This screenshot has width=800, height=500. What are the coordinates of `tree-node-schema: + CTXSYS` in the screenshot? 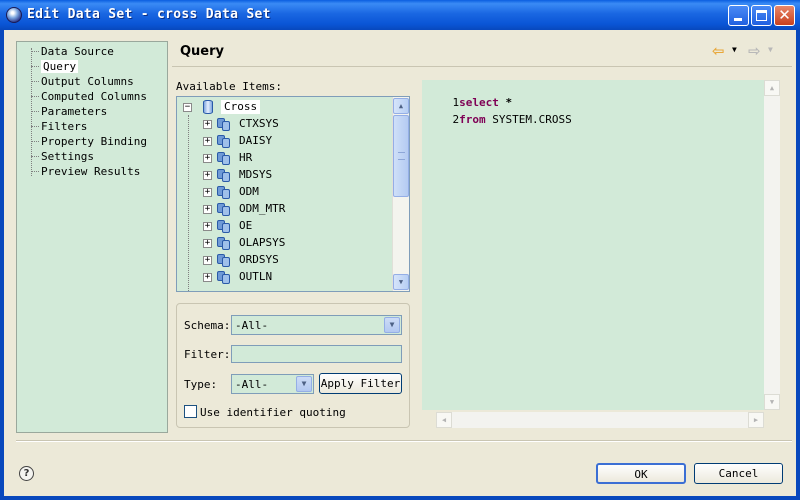 It's located at (298, 124).